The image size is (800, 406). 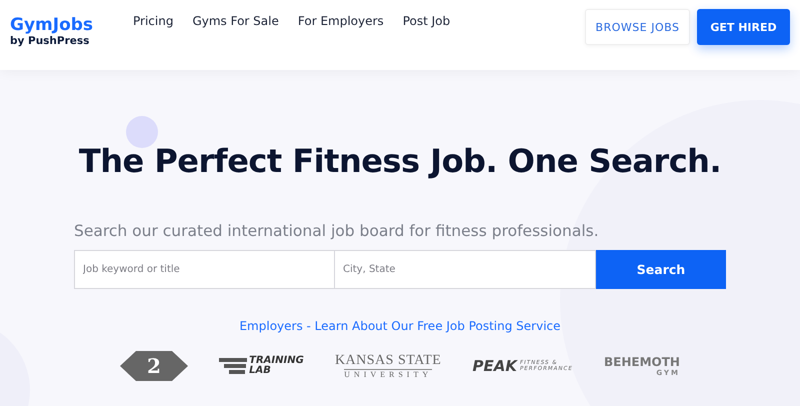 What do you see at coordinates (743, 27) in the screenshot?
I see `get-hired-button: GET HIRED` at bounding box center [743, 27].